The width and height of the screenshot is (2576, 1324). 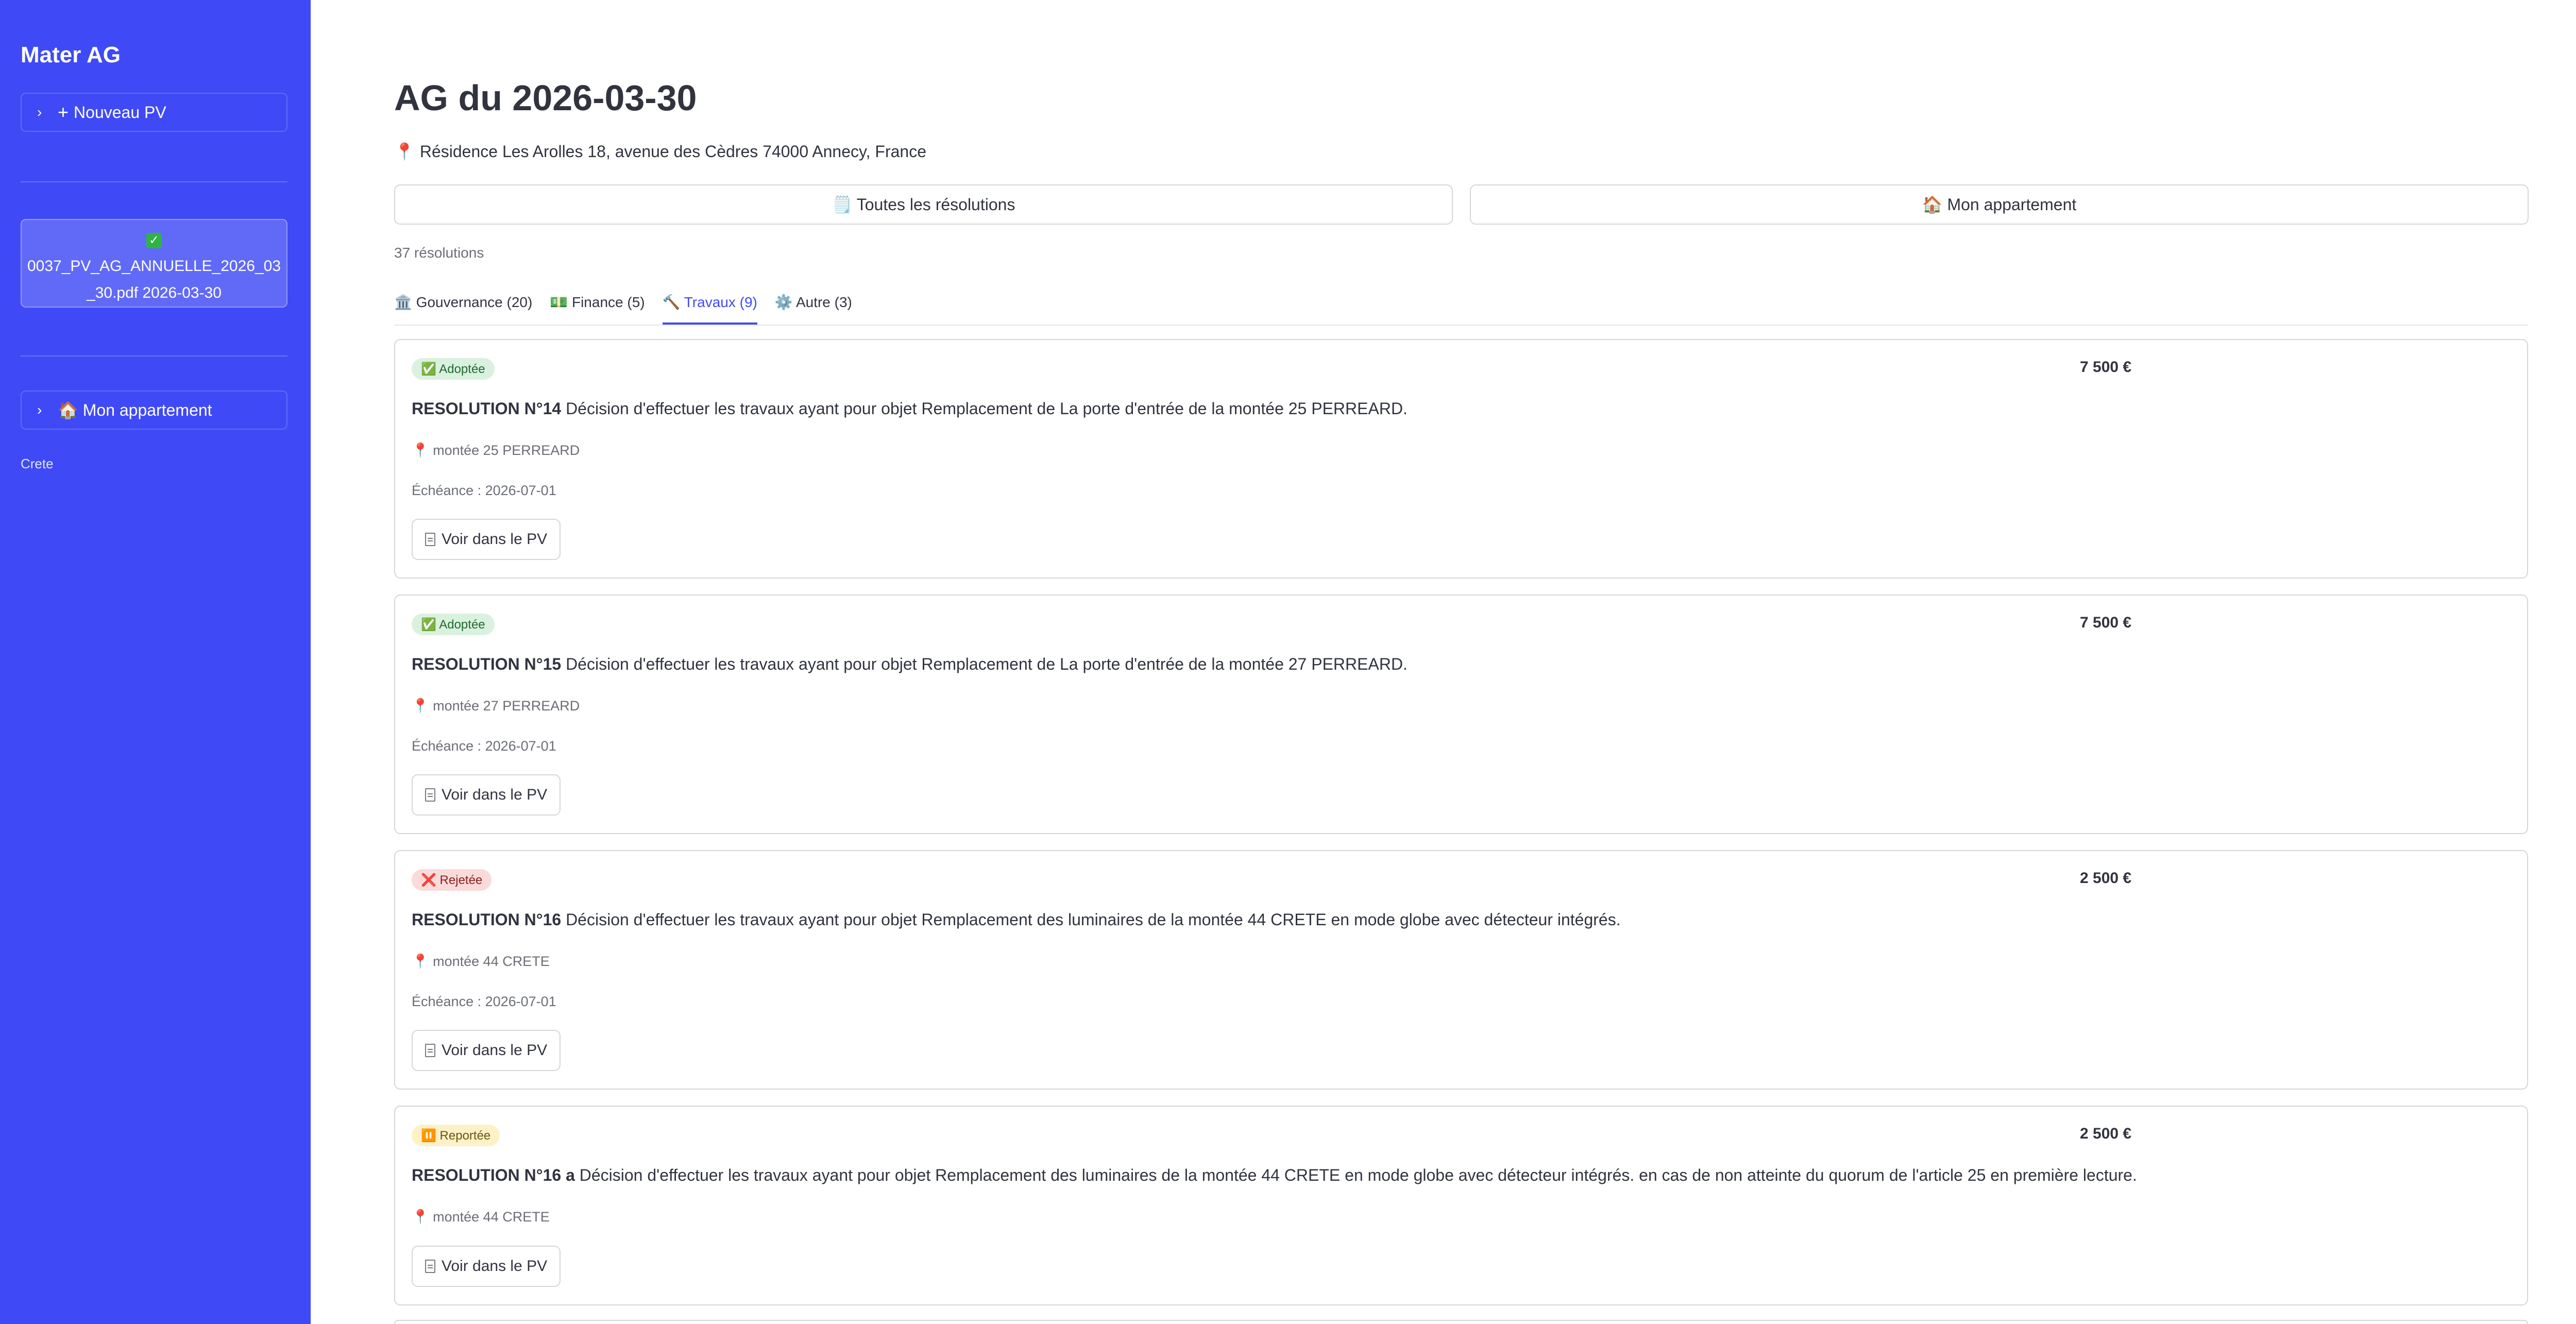 What do you see at coordinates (135, 410) in the screenshot?
I see `my-apartment-label: 🏠 Mon appartement` at bounding box center [135, 410].